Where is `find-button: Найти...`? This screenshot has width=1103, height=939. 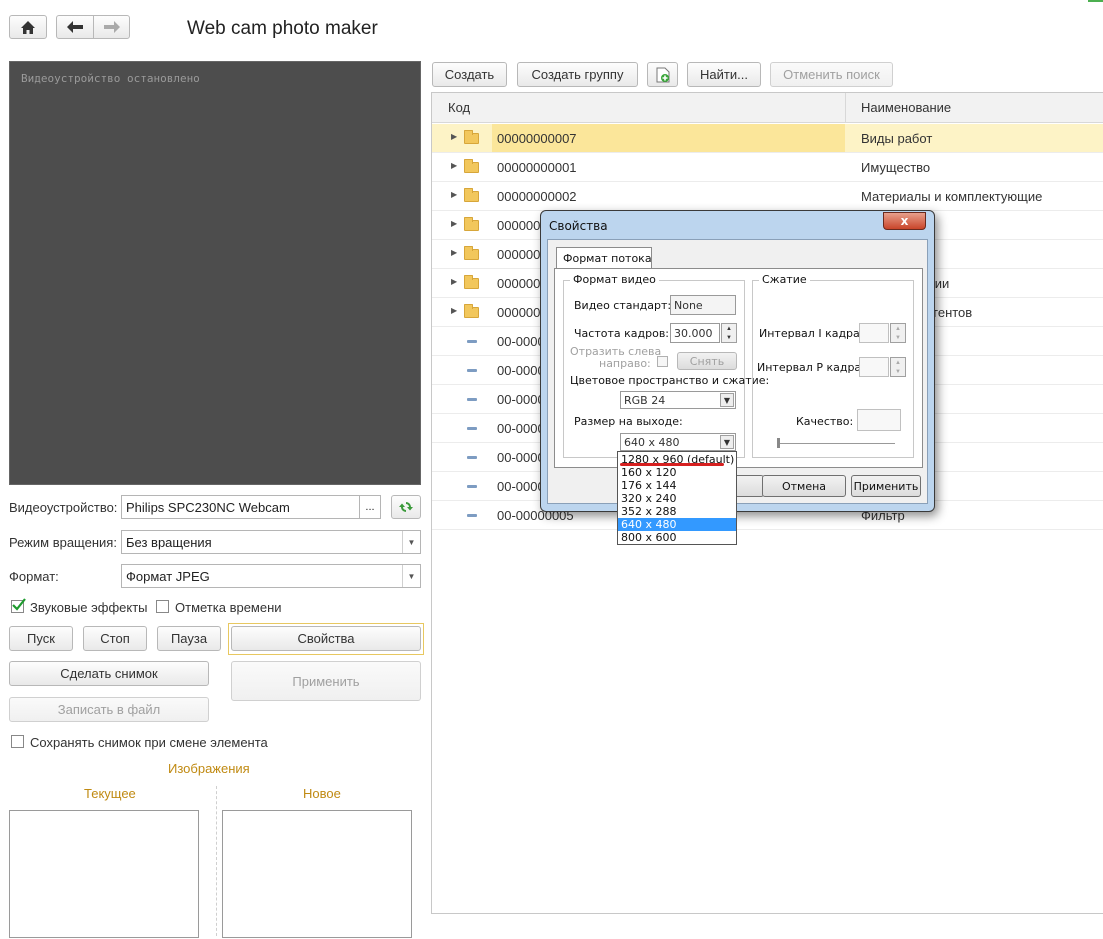 find-button: Найти... is located at coordinates (724, 74).